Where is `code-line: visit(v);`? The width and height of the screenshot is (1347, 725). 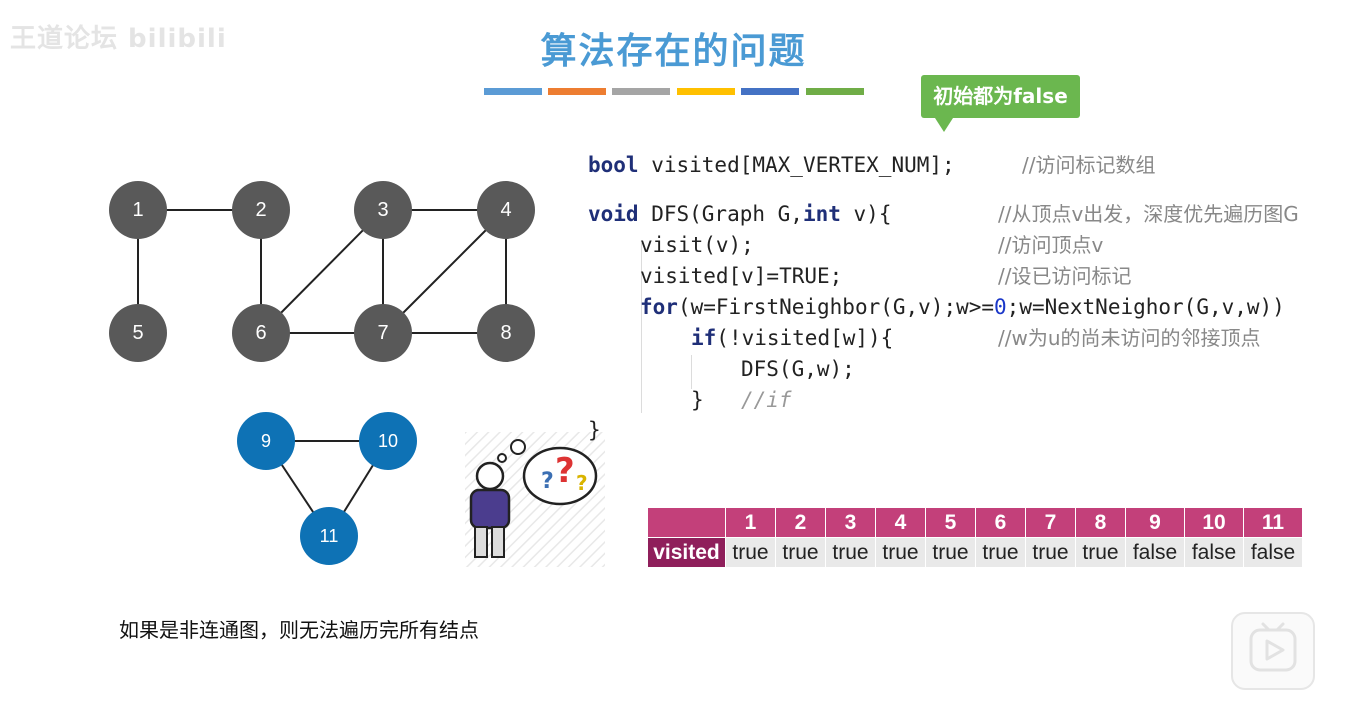 code-line: visit(v); is located at coordinates (697, 245).